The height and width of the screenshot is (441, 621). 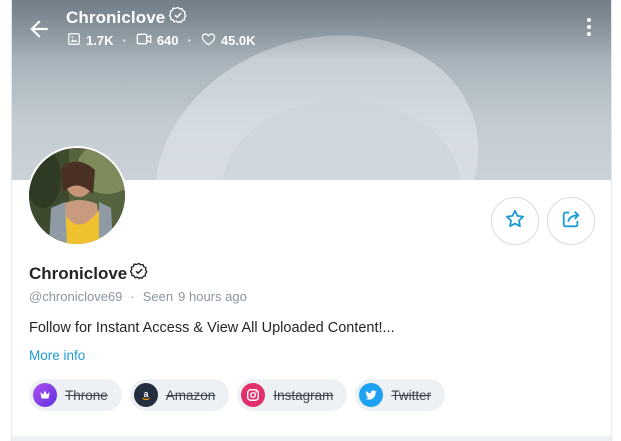 I want to click on section-divider, so click(x=311, y=438).